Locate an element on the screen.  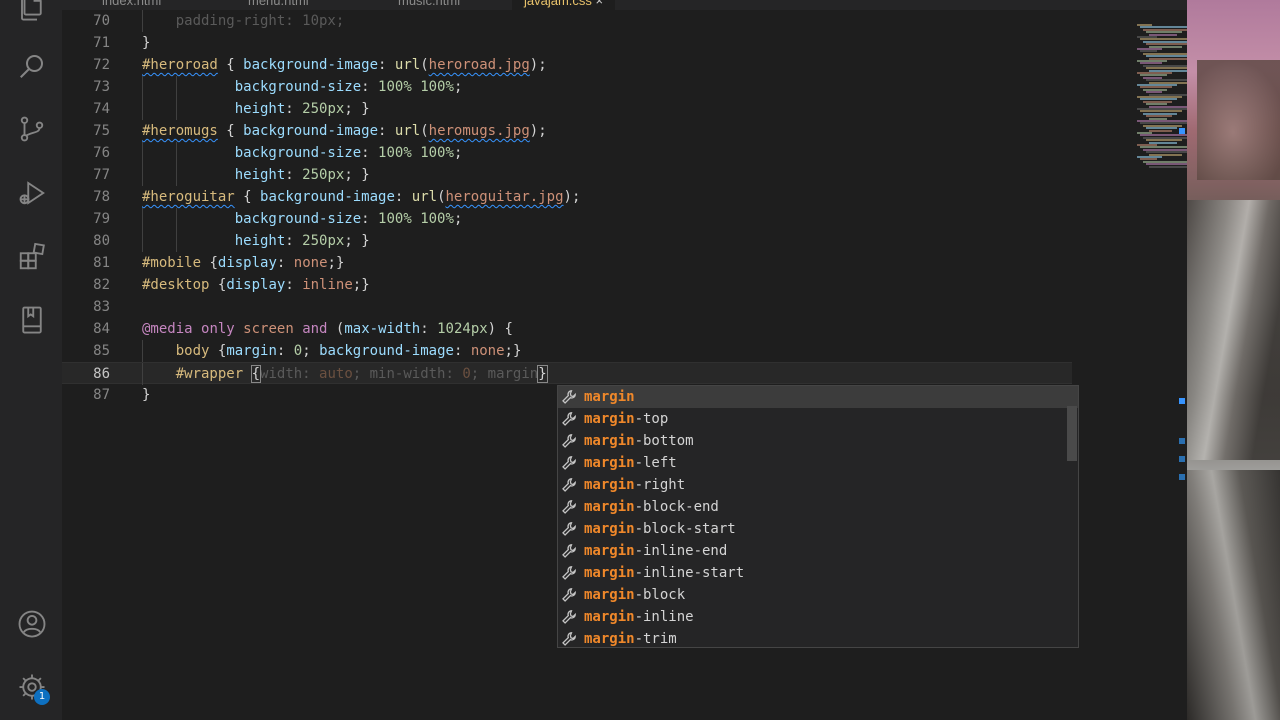
run-debug-icon is located at coordinates (32, 193).